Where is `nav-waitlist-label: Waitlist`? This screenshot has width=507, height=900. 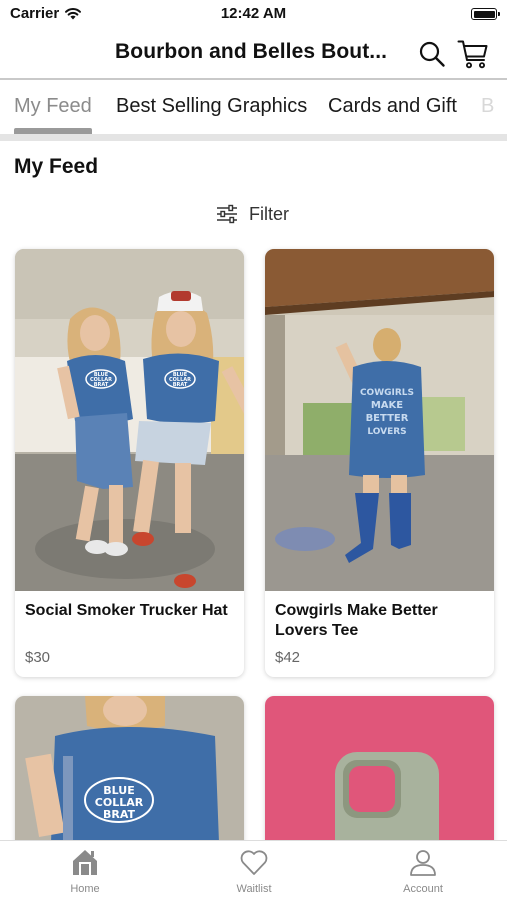
nav-waitlist-label: Waitlist is located at coordinates (254, 889).